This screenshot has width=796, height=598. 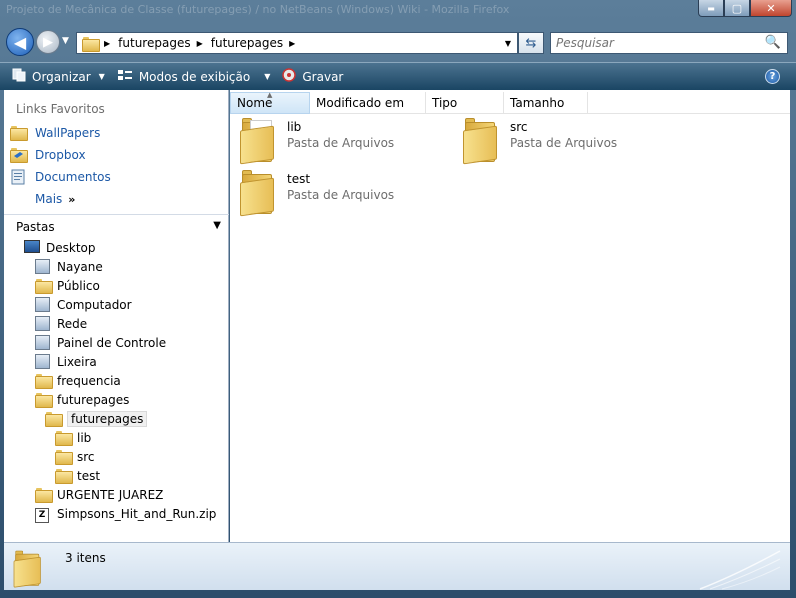 I want to click on refresh-button: ⇆, so click(x=531, y=43).